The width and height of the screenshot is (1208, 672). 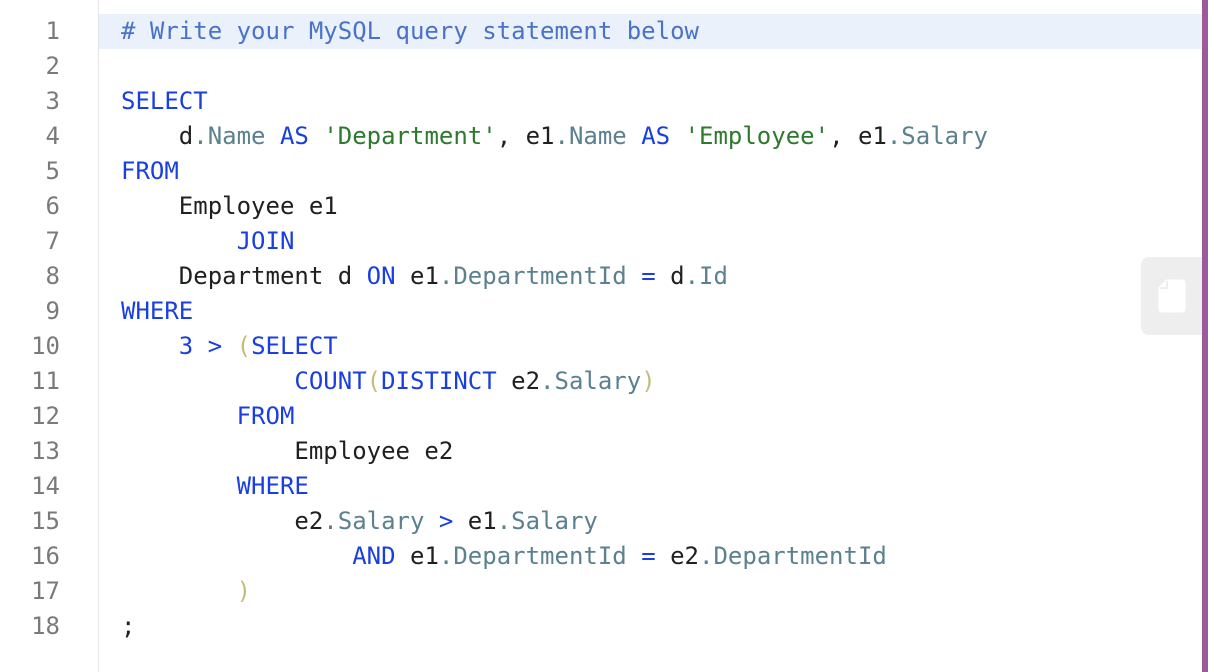 What do you see at coordinates (650, 241) in the screenshot?
I see `code-line: JOIN` at bounding box center [650, 241].